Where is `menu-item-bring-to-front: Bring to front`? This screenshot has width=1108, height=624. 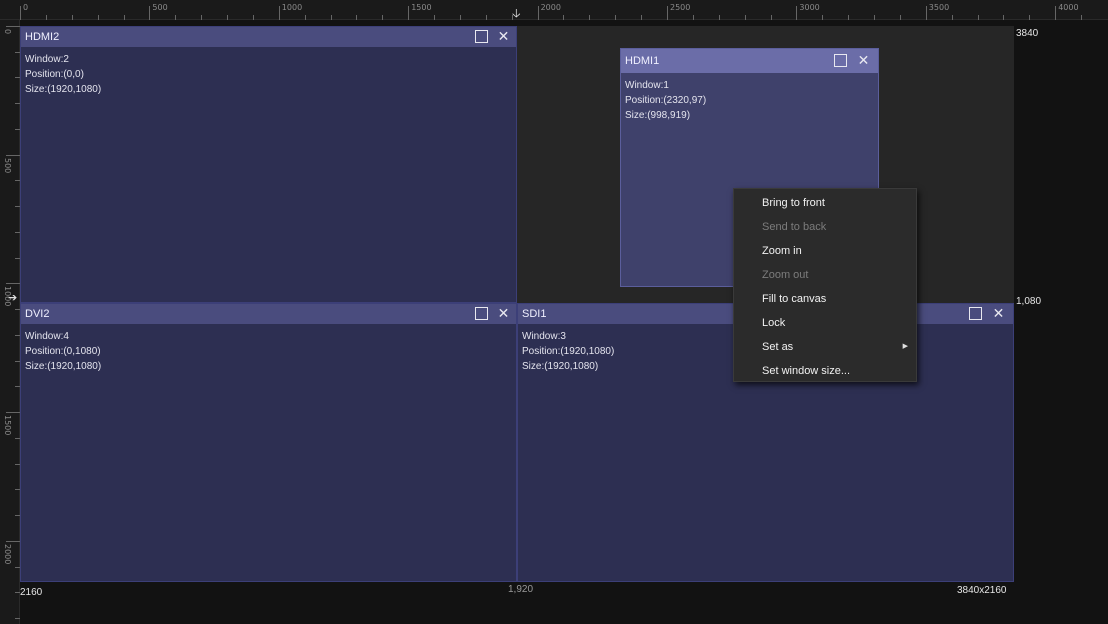
menu-item-bring-to-front: Bring to front is located at coordinates (825, 203).